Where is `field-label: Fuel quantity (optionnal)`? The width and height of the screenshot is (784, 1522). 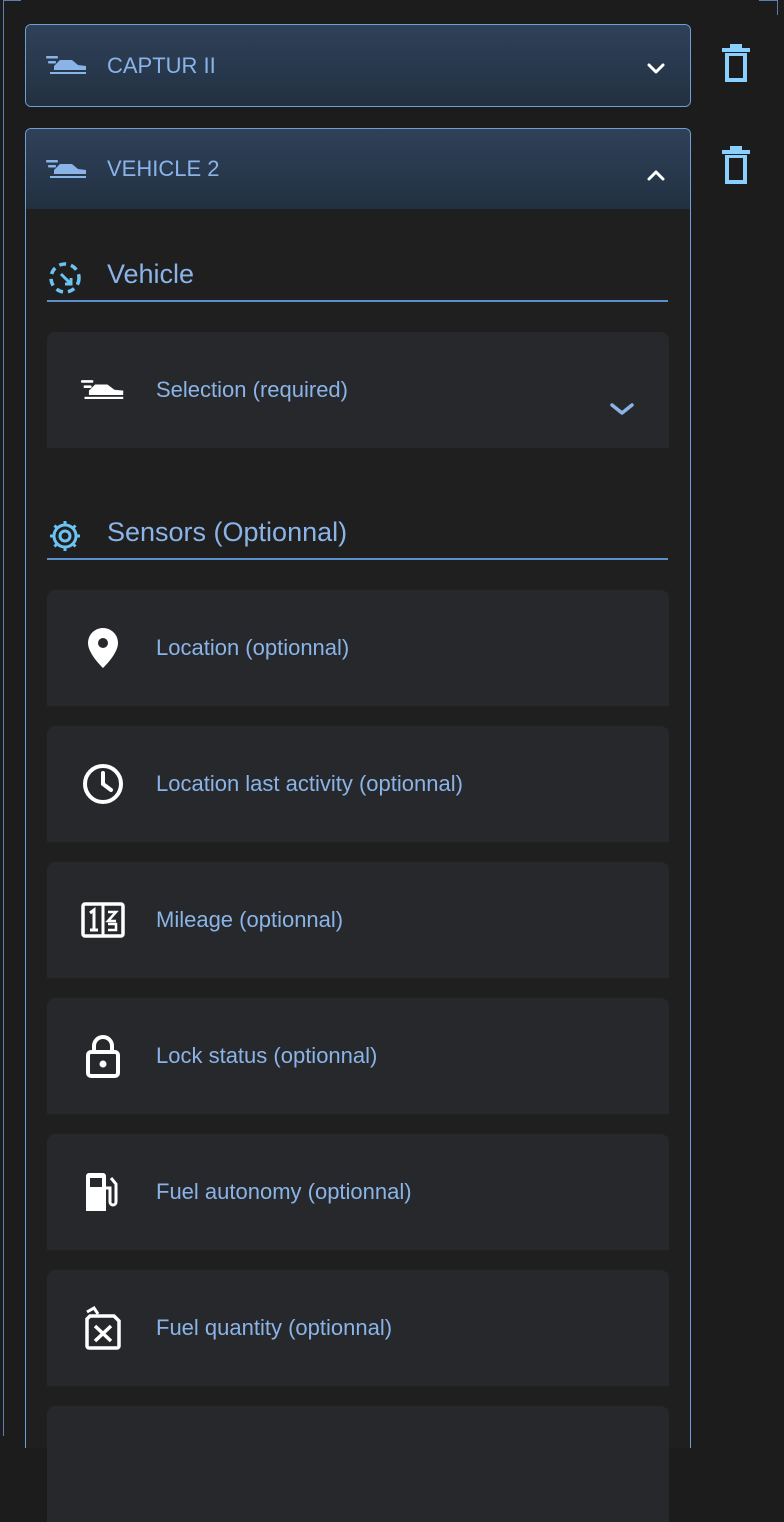 field-label: Fuel quantity (optionnal) is located at coordinates (274, 1327).